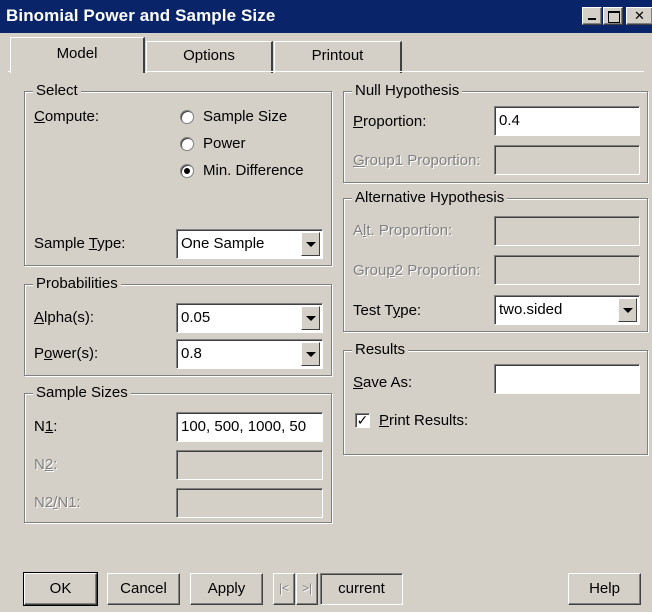 The width and height of the screenshot is (652, 612). Describe the element at coordinates (424, 420) in the screenshot. I see `print-results-label: Print Results:` at that location.